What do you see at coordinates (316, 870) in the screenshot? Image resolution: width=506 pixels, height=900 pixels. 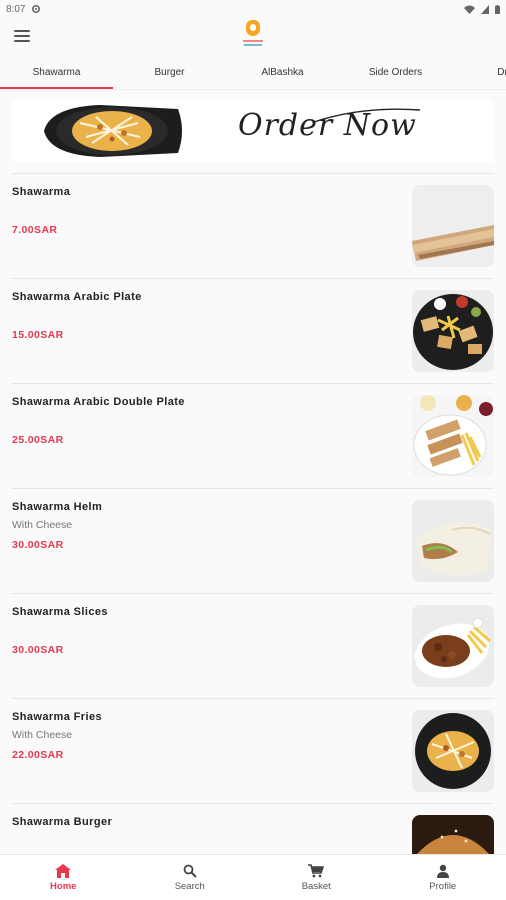 I see `cart-icon` at bounding box center [316, 870].